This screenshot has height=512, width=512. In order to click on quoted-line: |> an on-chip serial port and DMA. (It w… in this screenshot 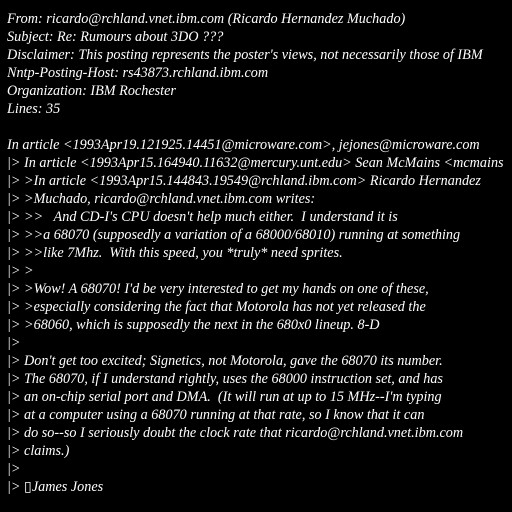, I will do `click(224, 397)`.